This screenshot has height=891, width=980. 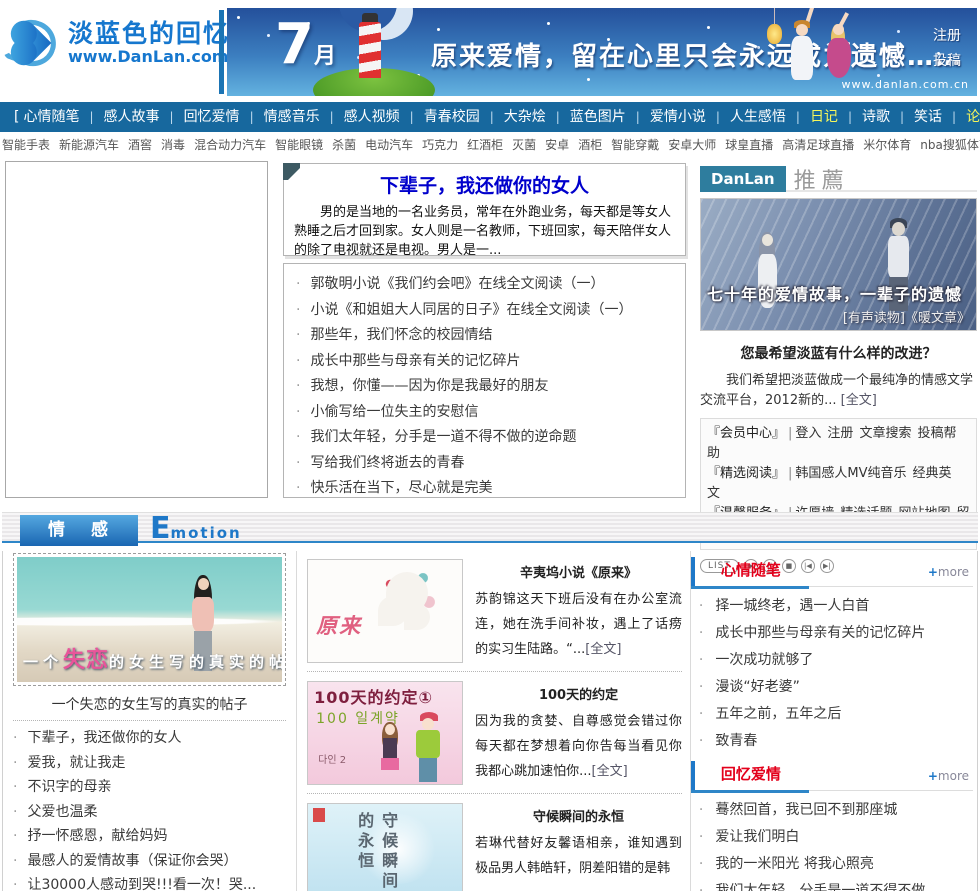 I want to click on feature-article-title: 下辈子，我还做你的女人, so click(x=484, y=184).